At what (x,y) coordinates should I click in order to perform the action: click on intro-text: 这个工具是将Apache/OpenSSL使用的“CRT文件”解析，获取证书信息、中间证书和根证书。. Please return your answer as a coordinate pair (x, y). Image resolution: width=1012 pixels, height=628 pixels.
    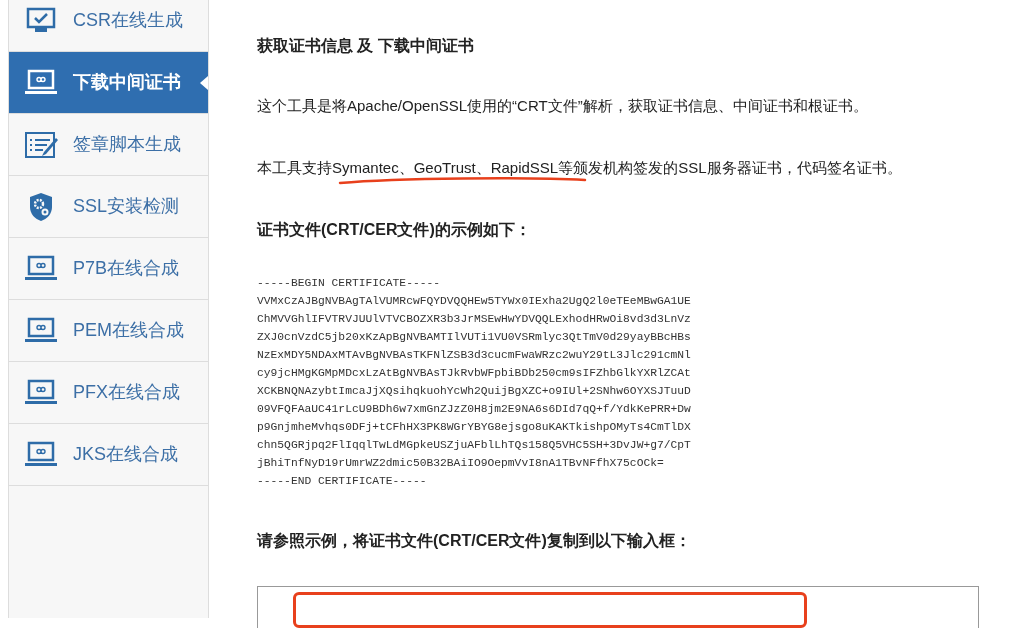
    Looking at the image, I should click on (563, 106).